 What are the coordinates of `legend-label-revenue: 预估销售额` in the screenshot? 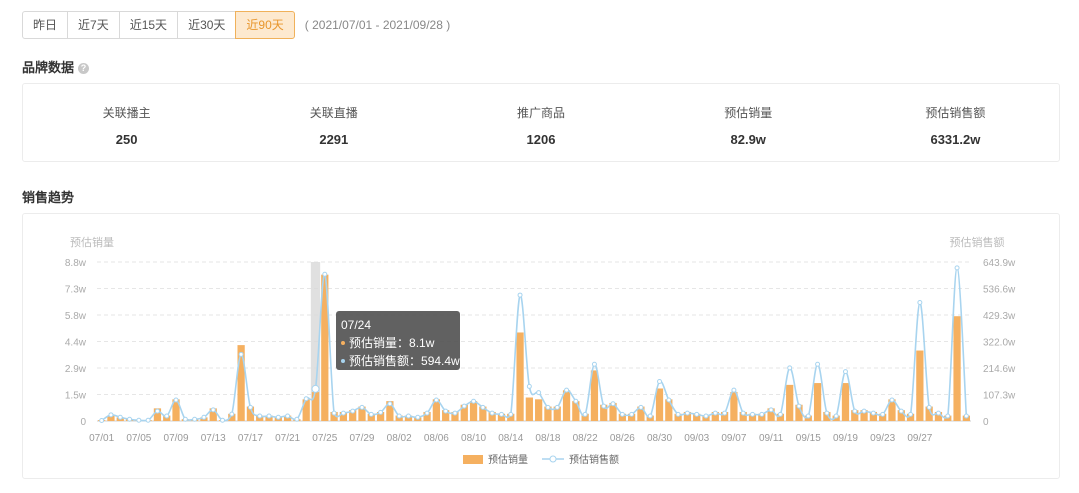 It's located at (594, 459).